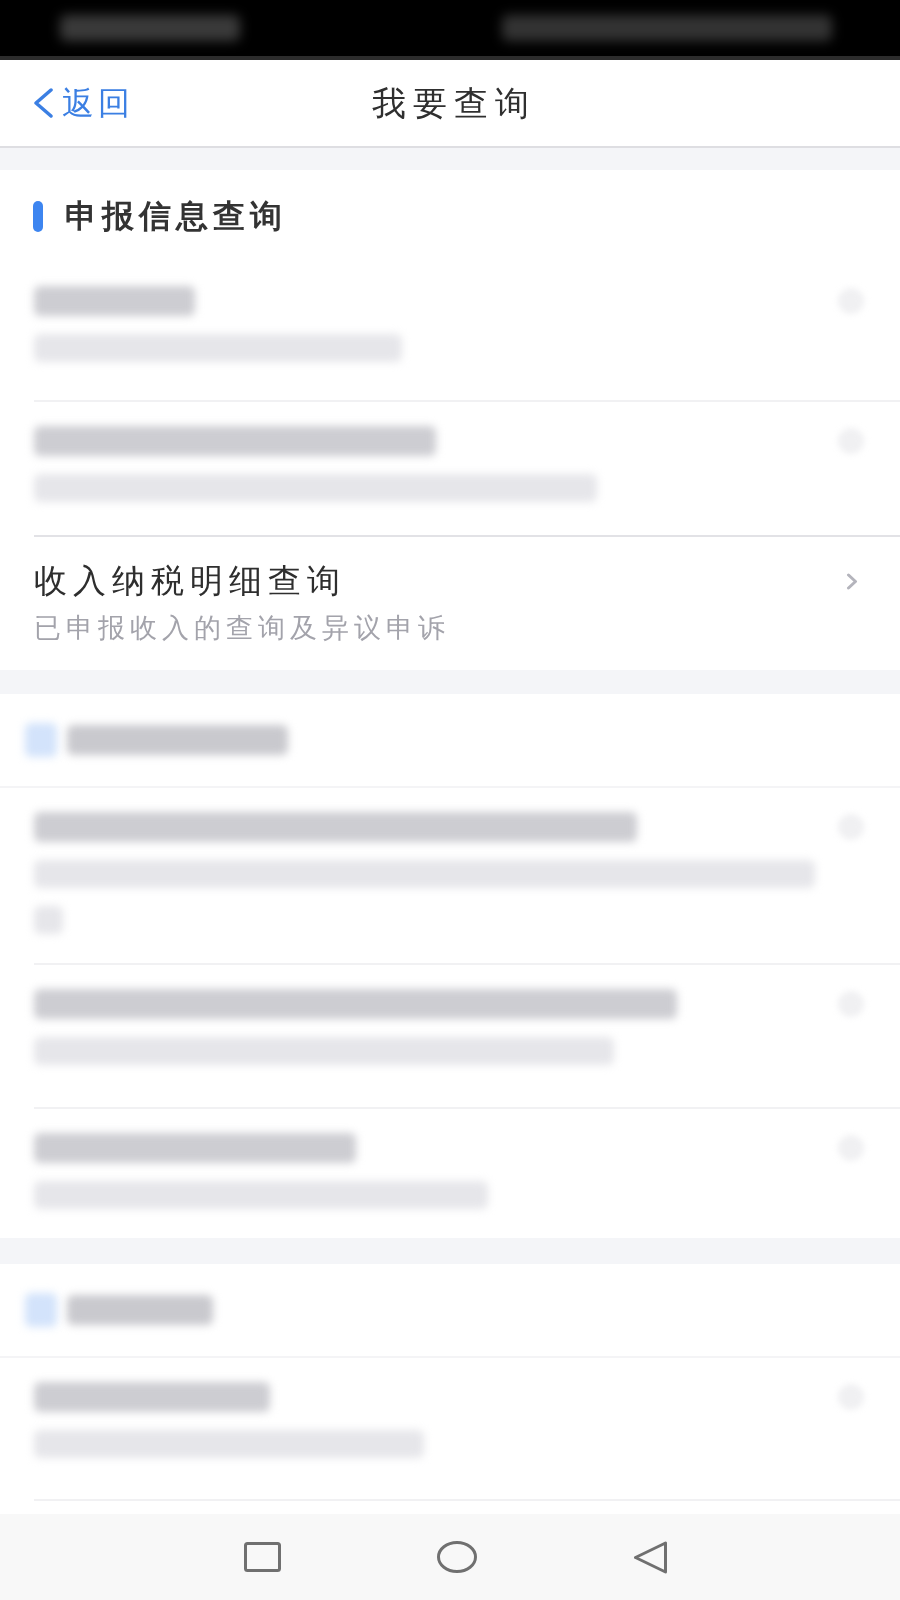 Image resolution: width=900 pixels, height=1600 pixels. Describe the element at coordinates (440, 581) in the screenshot. I see `item-title: 收入纳税明细查询` at that location.